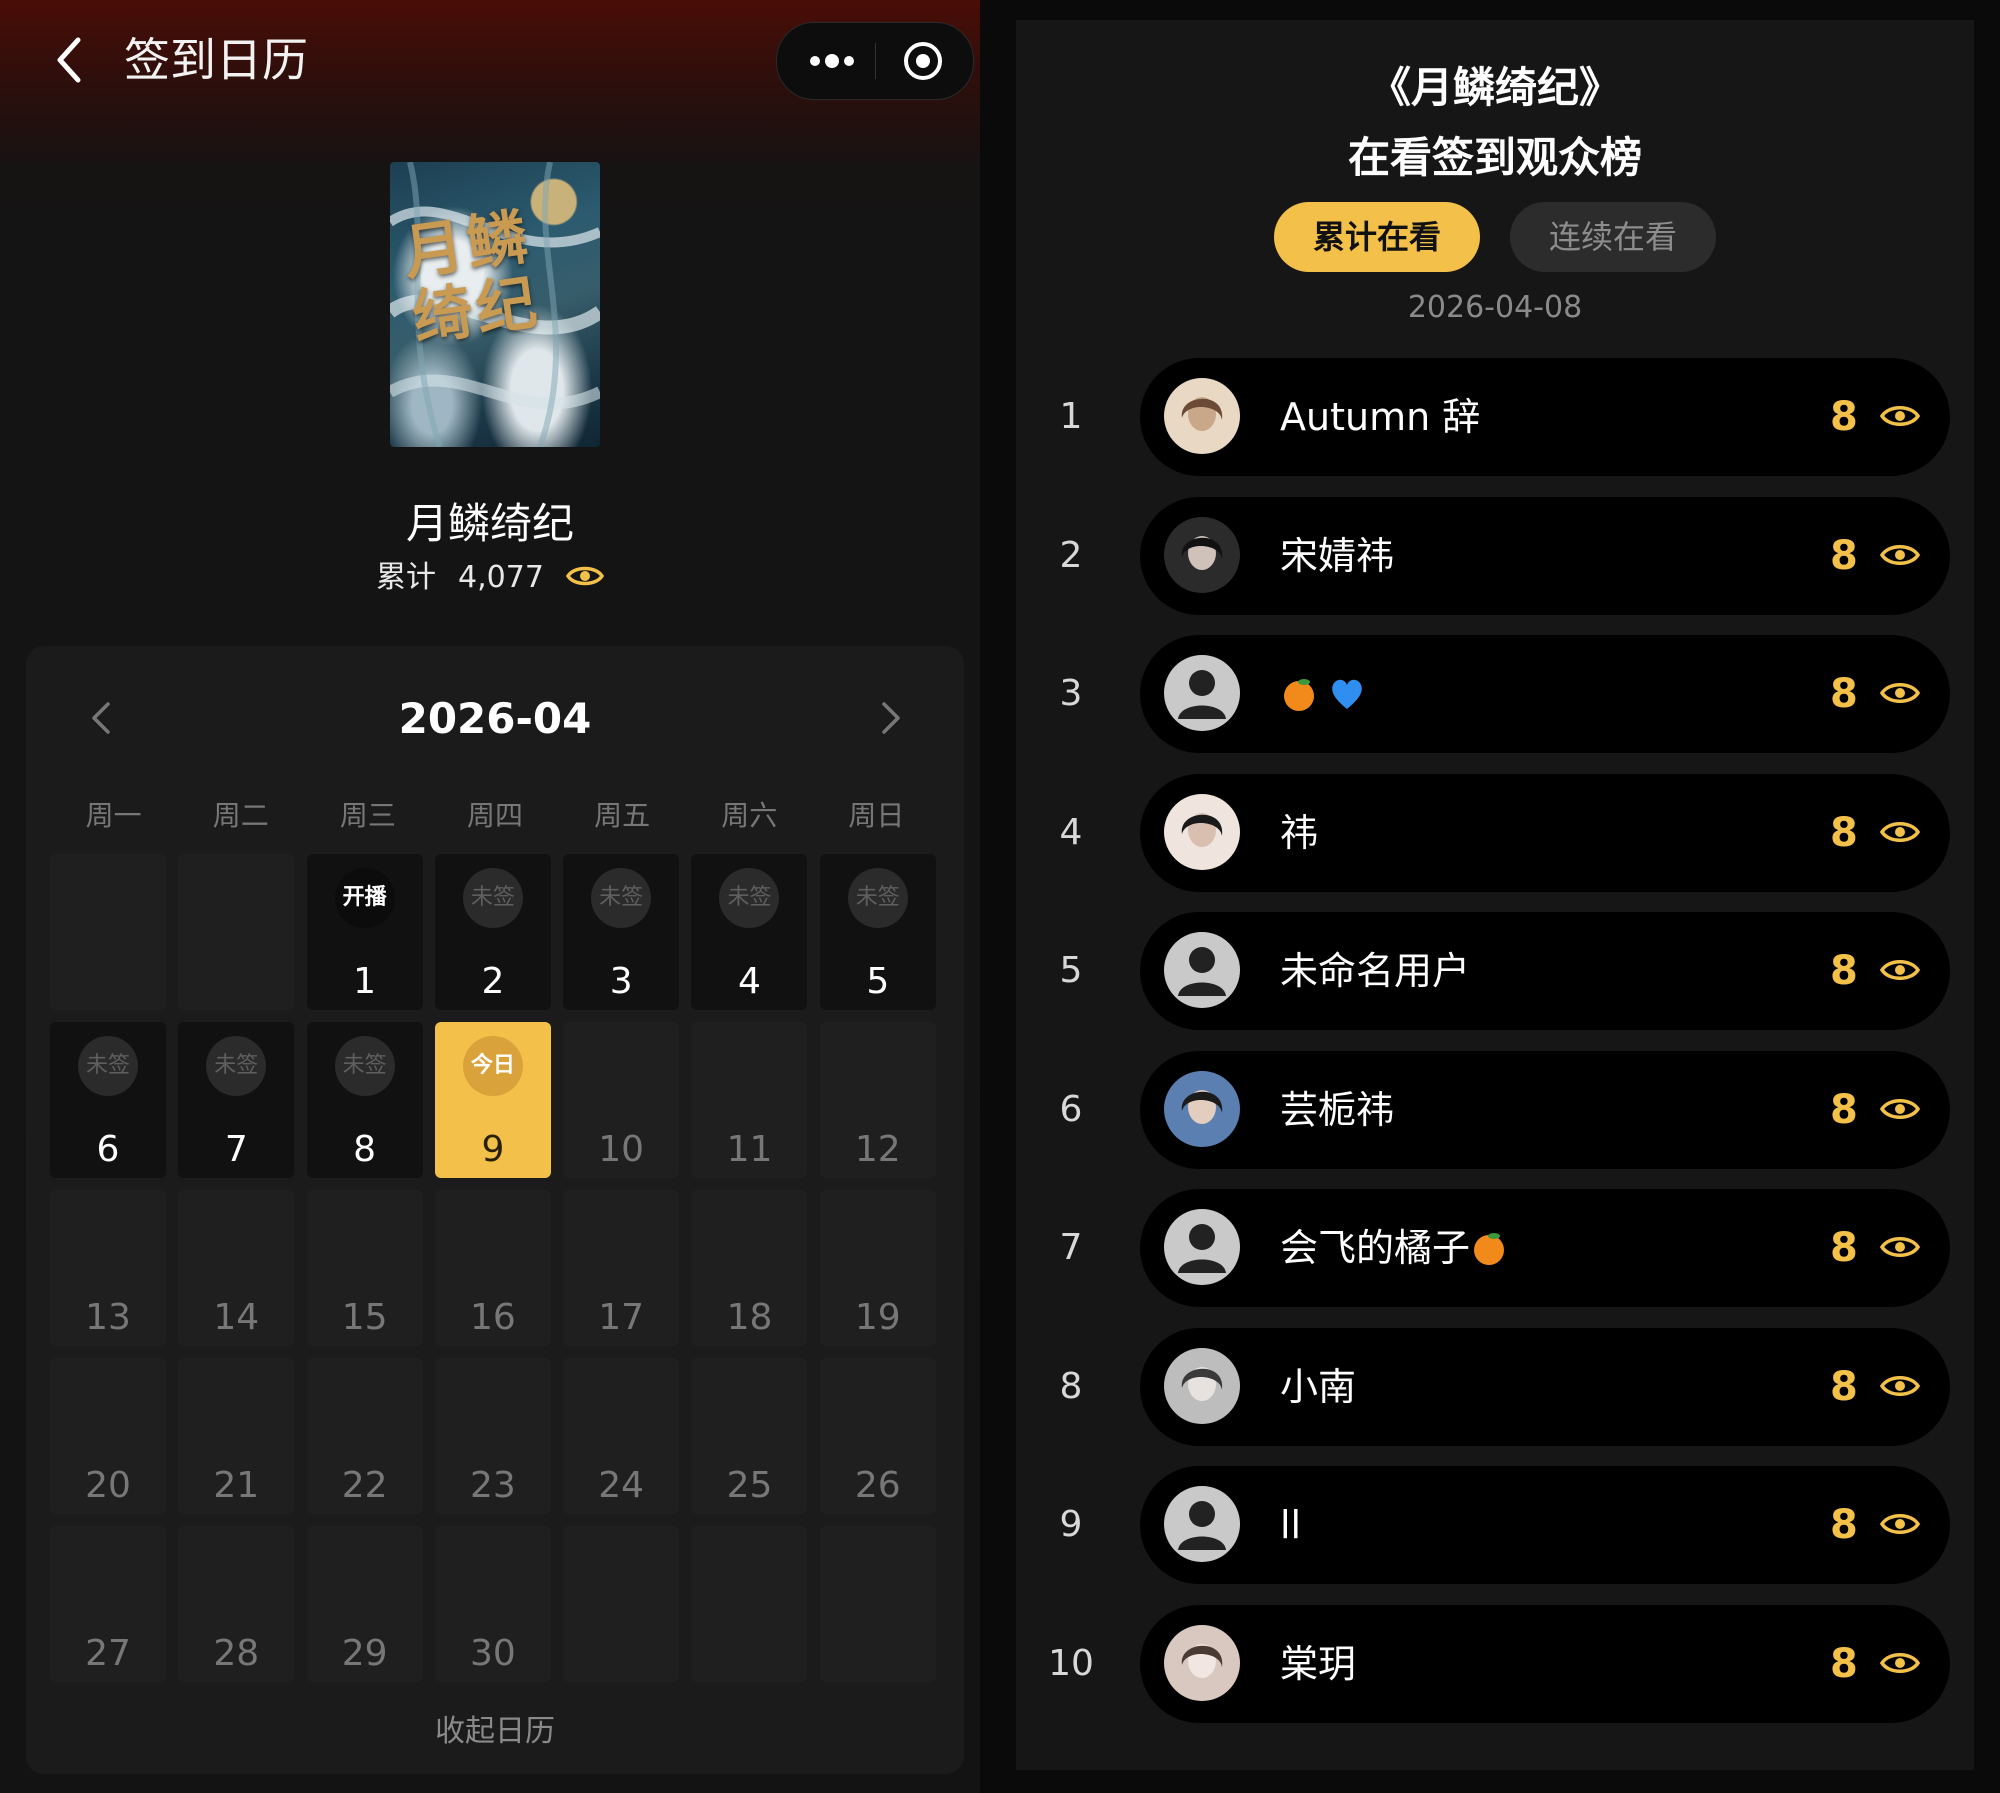  I want to click on close-target-icon, so click(923, 61).